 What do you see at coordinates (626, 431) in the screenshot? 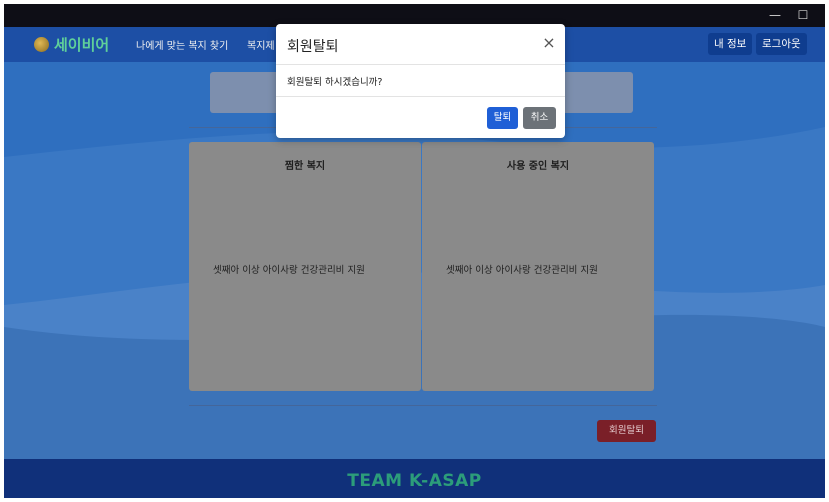
I see `withdraw-button: 회원탈퇴` at bounding box center [626, 431].